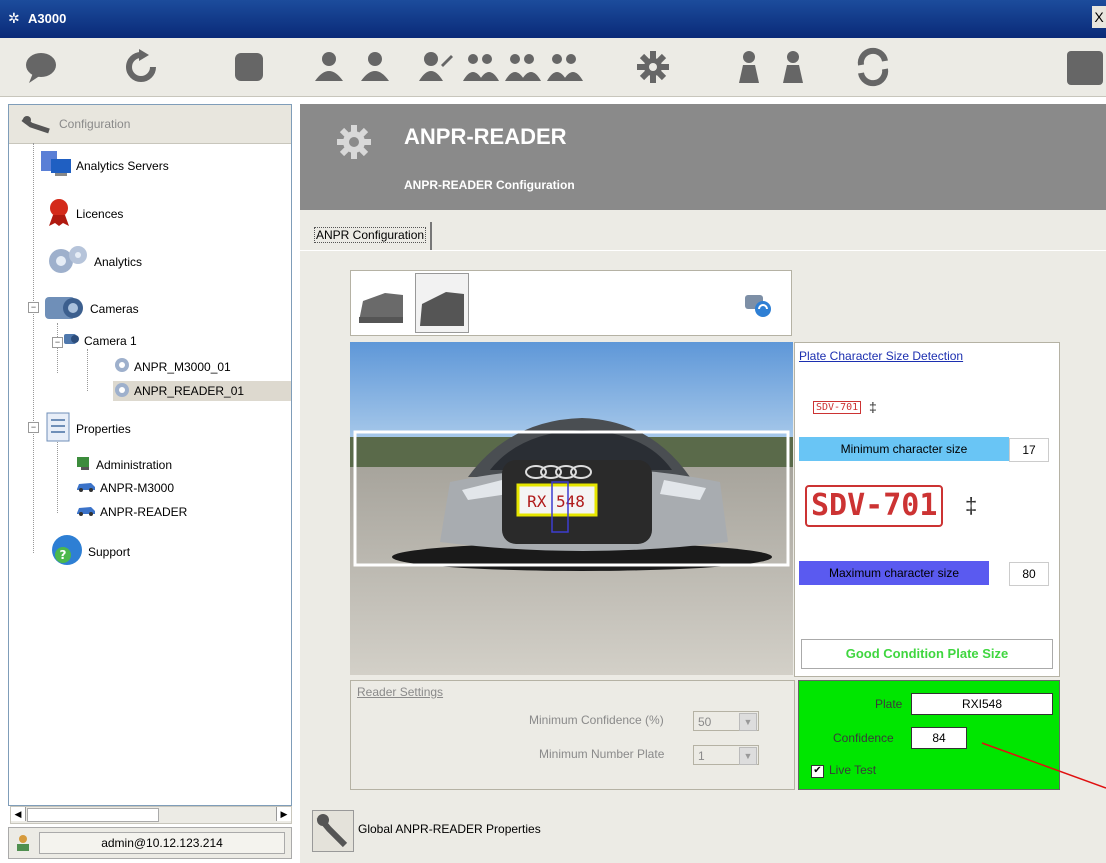  I want to click on minimum-size-label: Minimum character size, so click(904, 449).